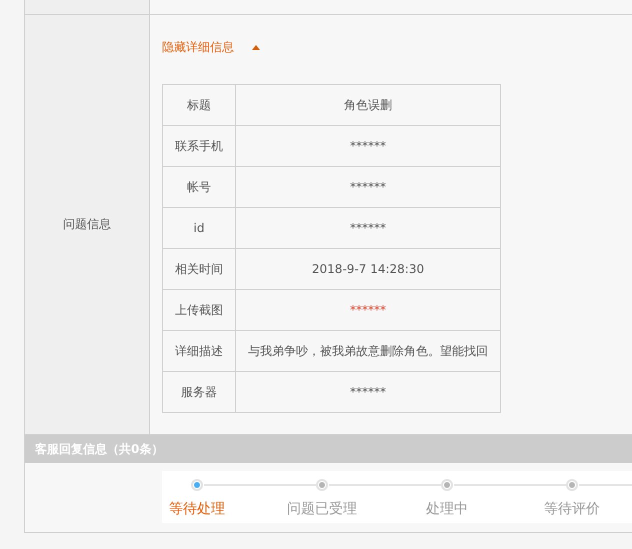 The height and width of the screenshot is (549, 632). I want to click on field-label: 服务器, so click(199, 392).